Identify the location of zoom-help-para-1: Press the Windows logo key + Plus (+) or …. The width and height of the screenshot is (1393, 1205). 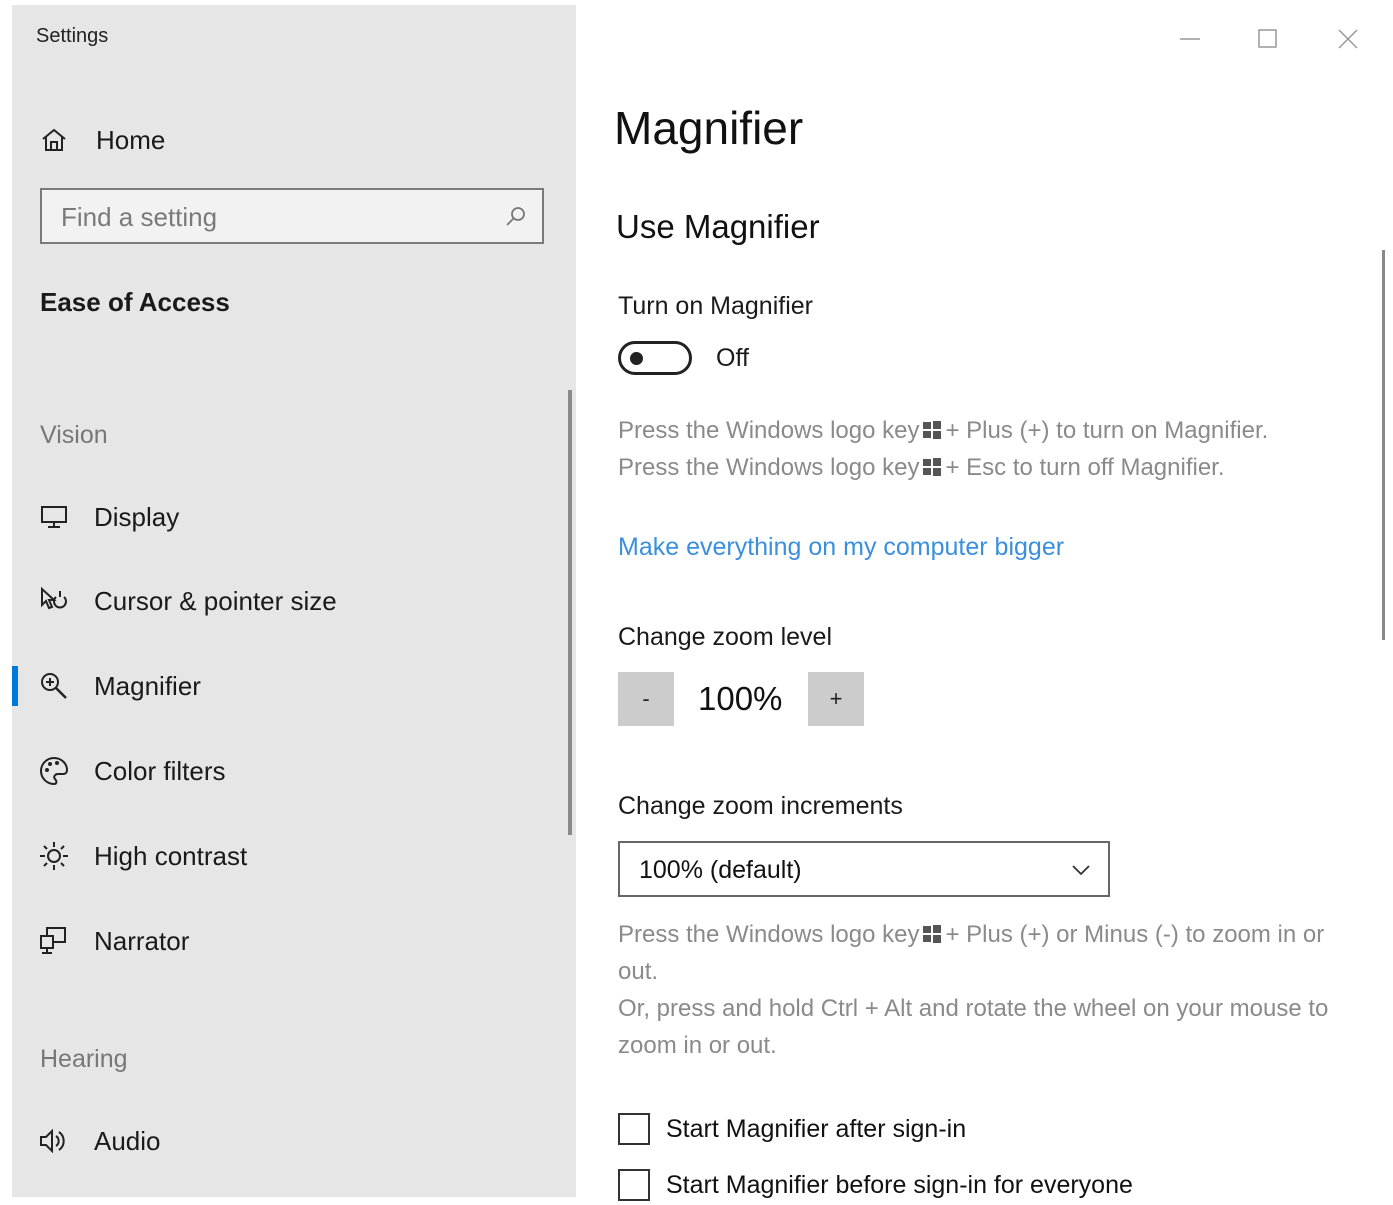
(971, 953).